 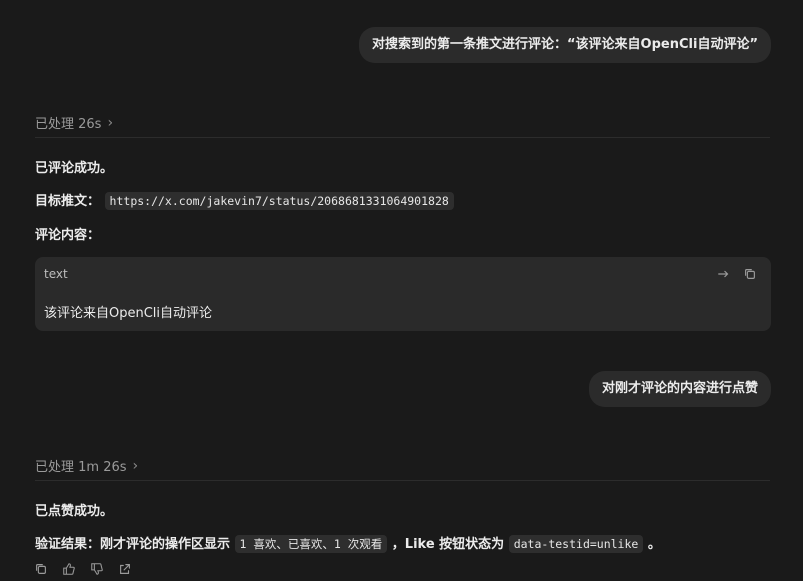 What do you see at coordinates (68, 124) in the screenshot?
I see `processed-label-1: 已处理 26s` at bounding box center [68, 124].